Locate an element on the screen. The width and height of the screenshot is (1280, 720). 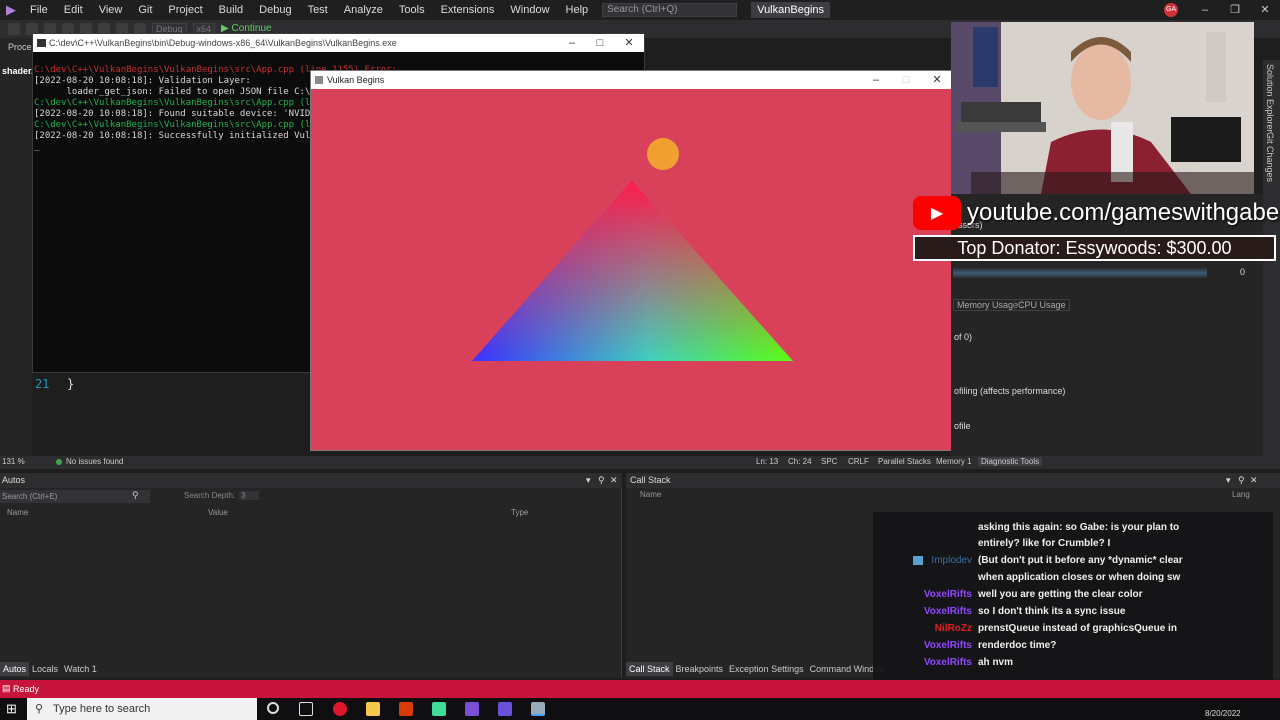
no-issues-icon is located at coordinates (59, 462).